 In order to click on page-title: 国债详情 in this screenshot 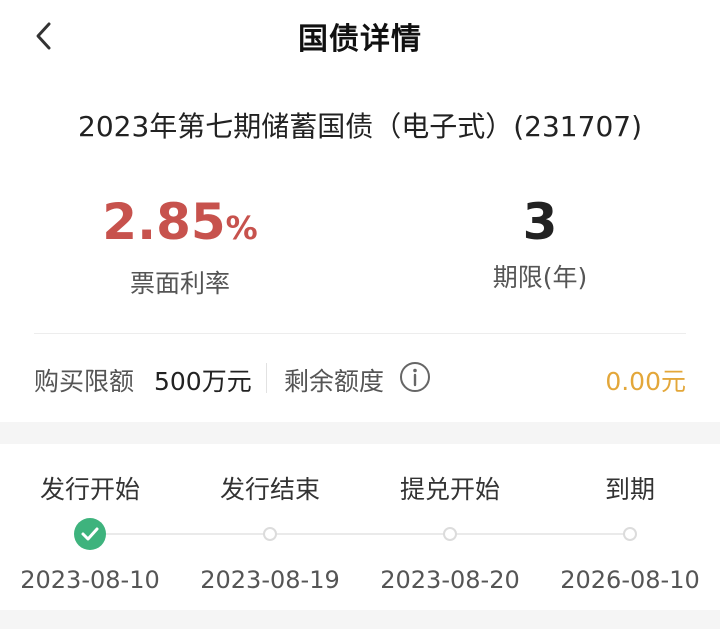, I will do `click(360, 39)`.